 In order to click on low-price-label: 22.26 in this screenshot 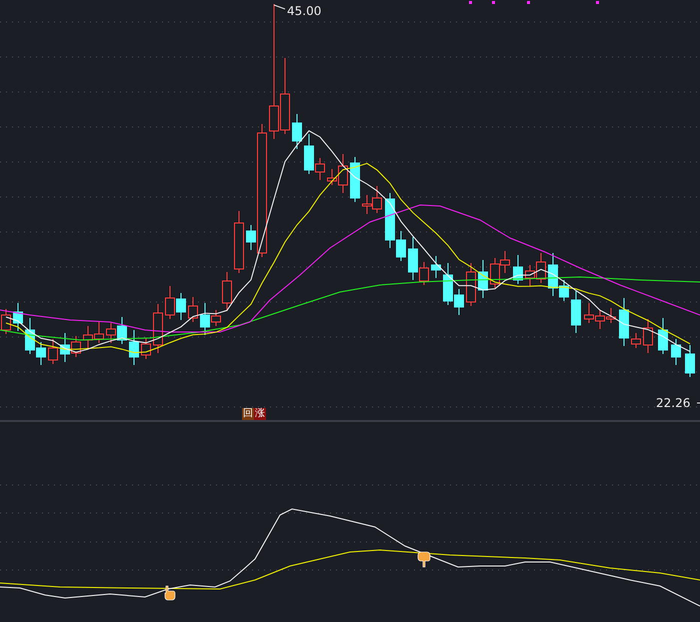, I will do `click(673, 403)`.